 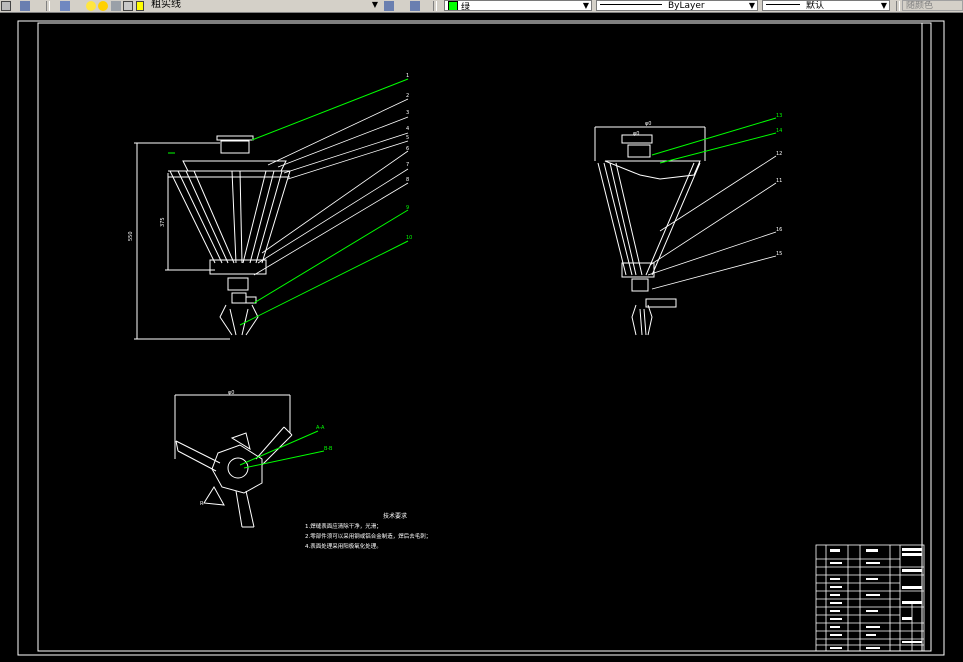 I want to click on color-value: 绿, so click(x=466, y=7).